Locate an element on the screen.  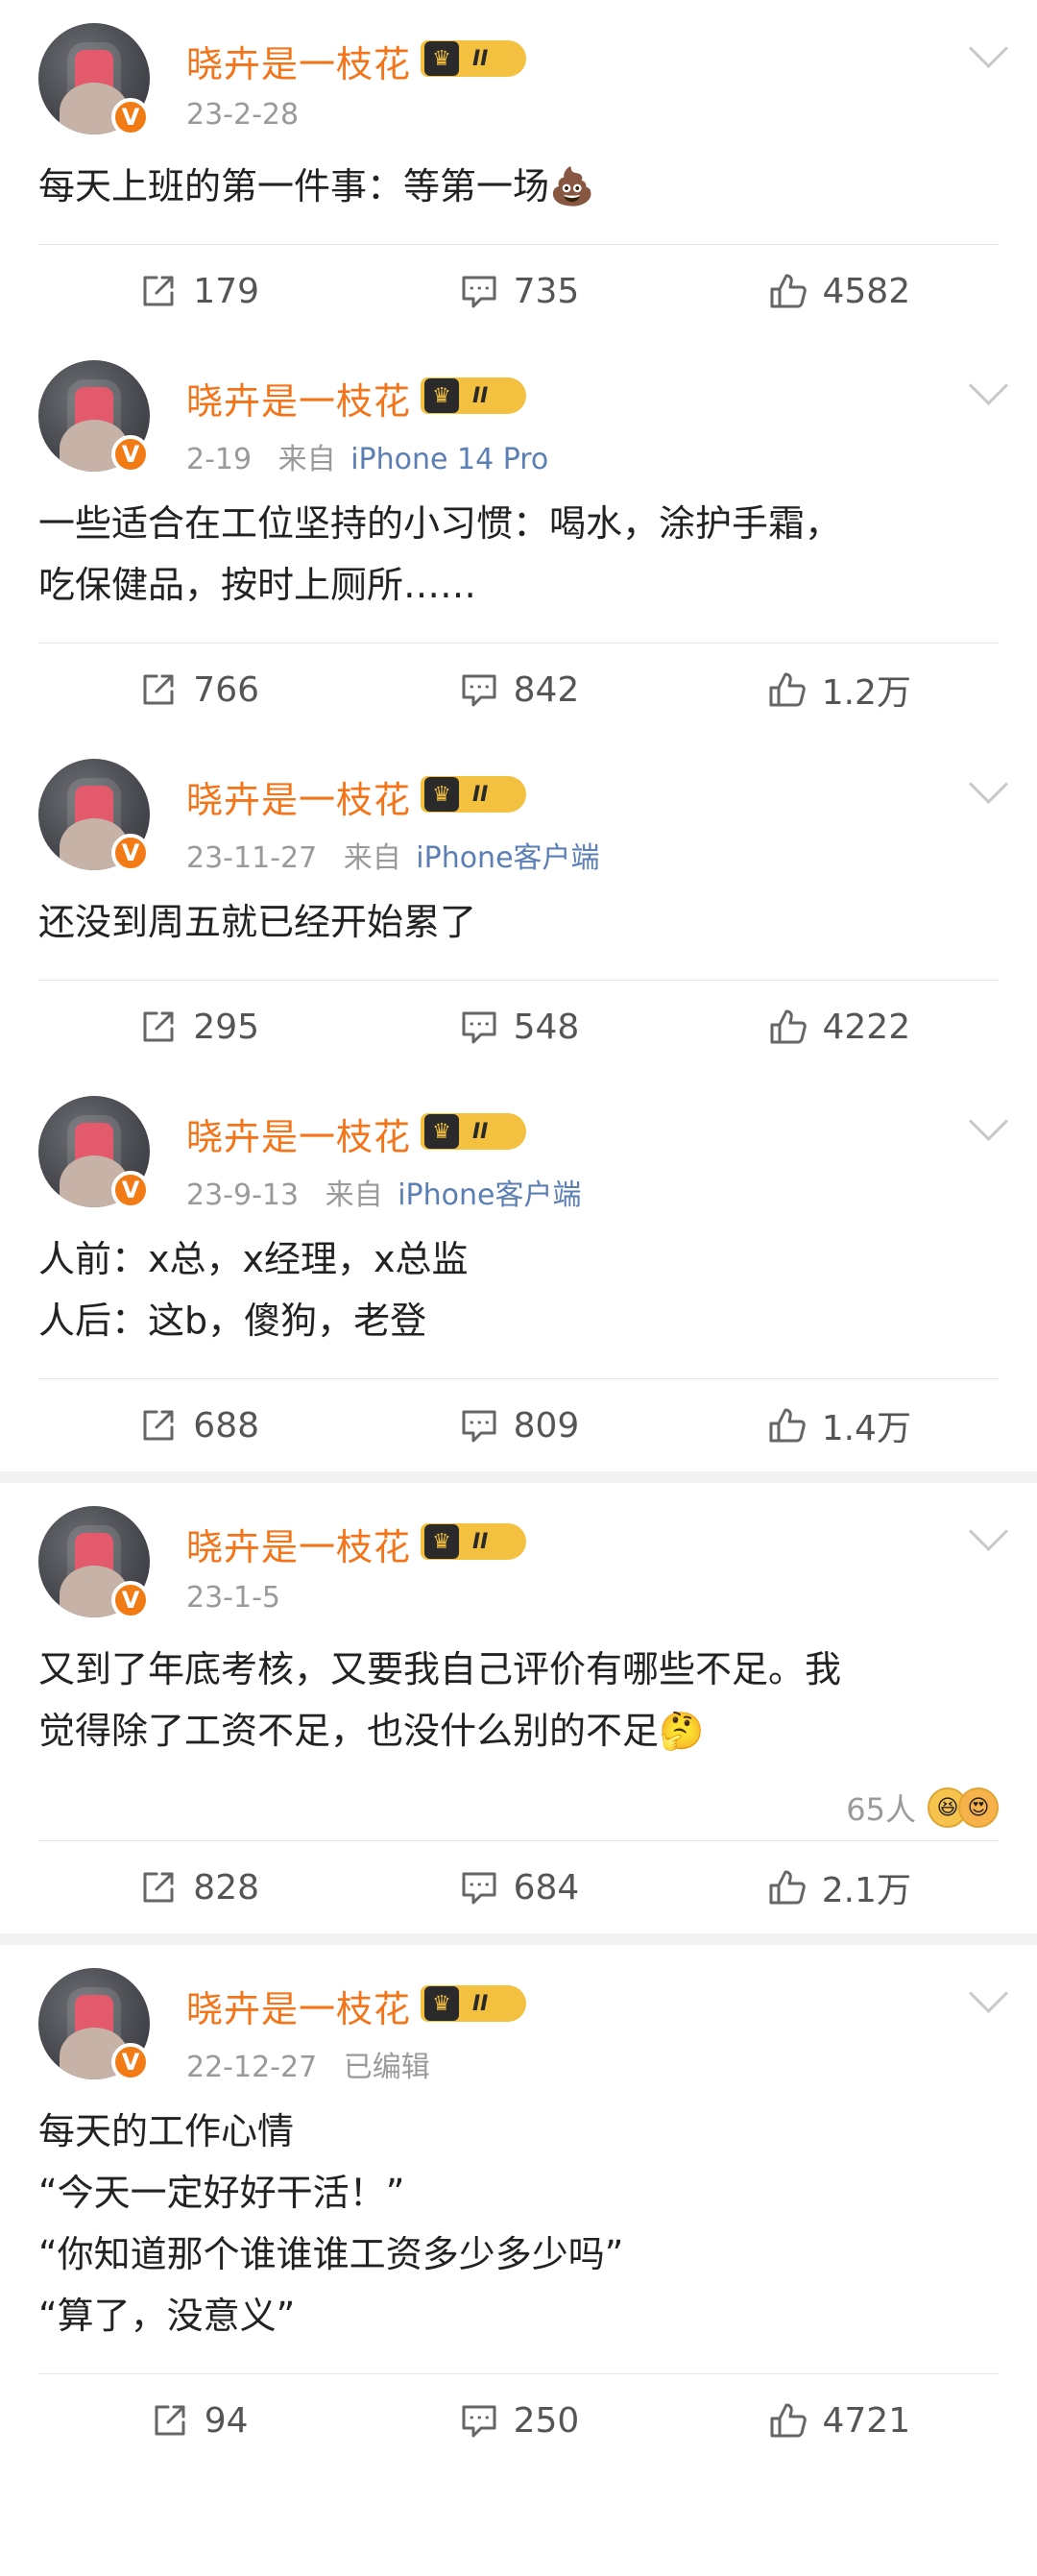
post-date: 22-12-27 is located at coordinates (252, 2067).